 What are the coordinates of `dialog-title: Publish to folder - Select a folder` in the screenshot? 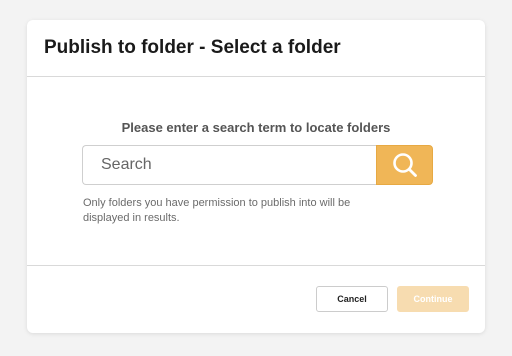 It's located at (192, 47).